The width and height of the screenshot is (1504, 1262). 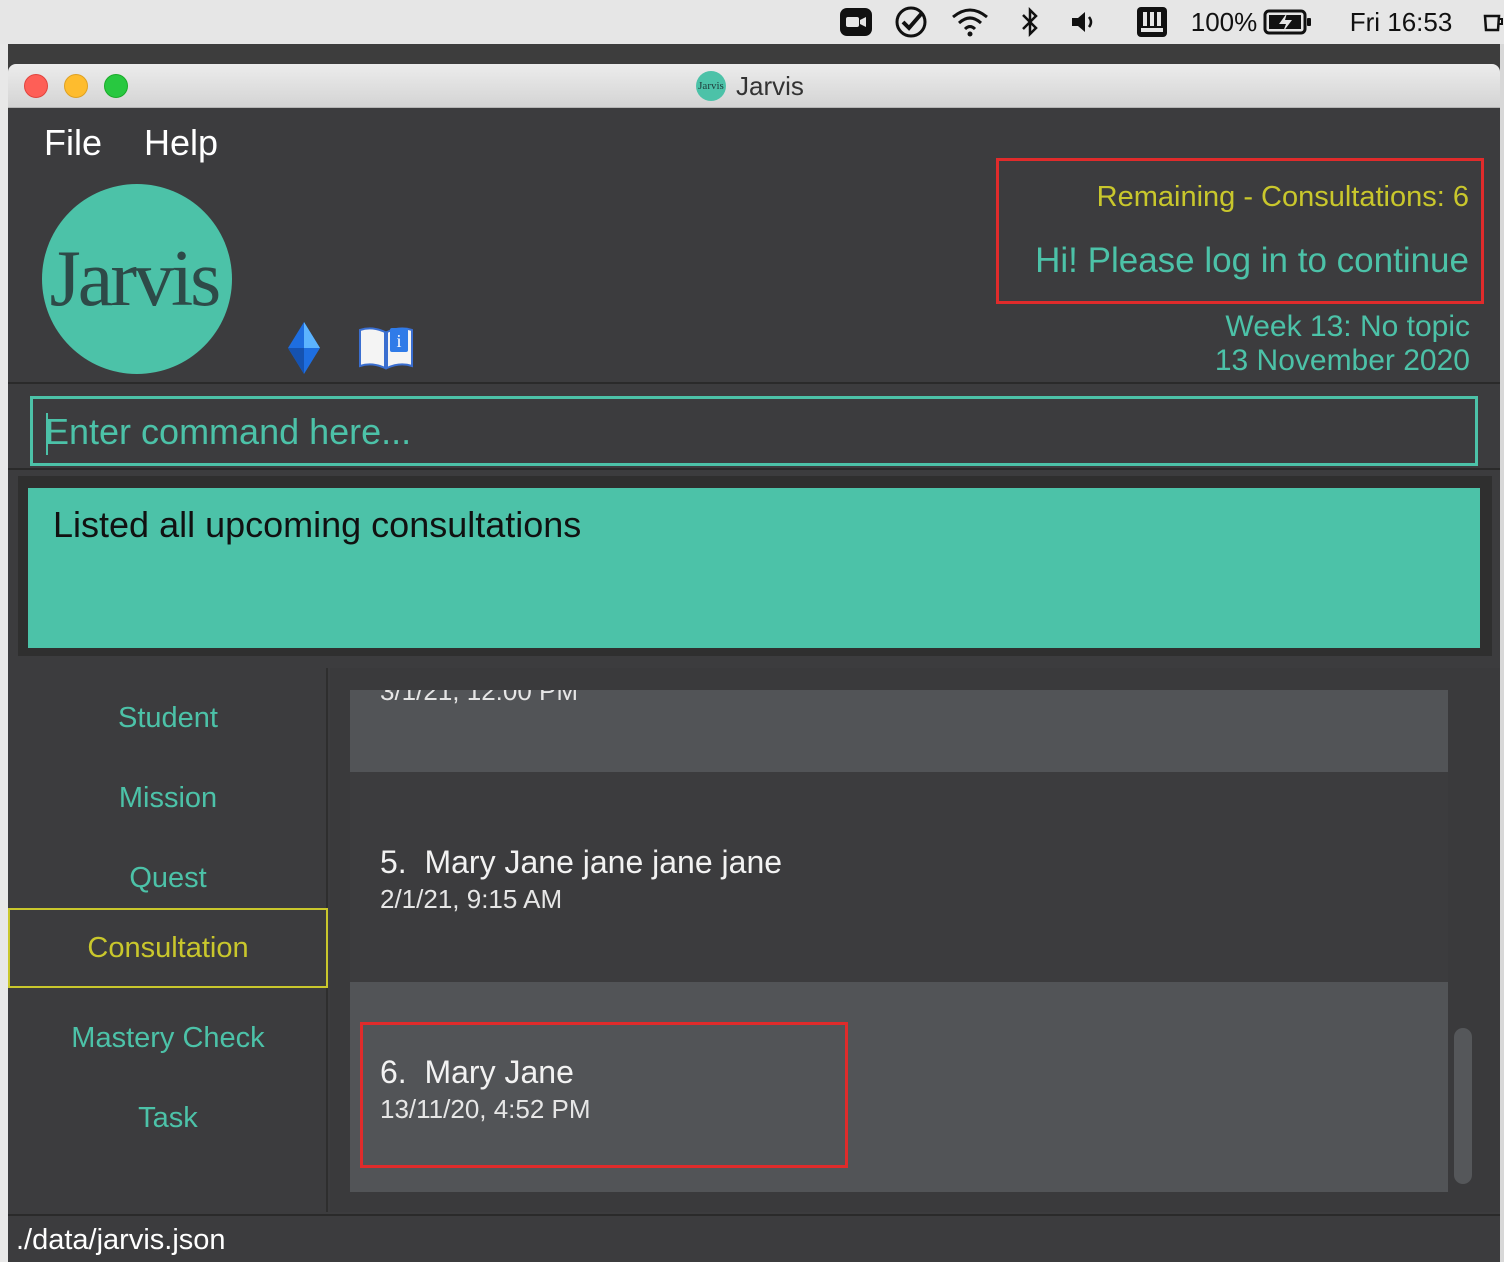 I want to click on result-display: Listed all upcoming consultations, so click(x=754, y=568).